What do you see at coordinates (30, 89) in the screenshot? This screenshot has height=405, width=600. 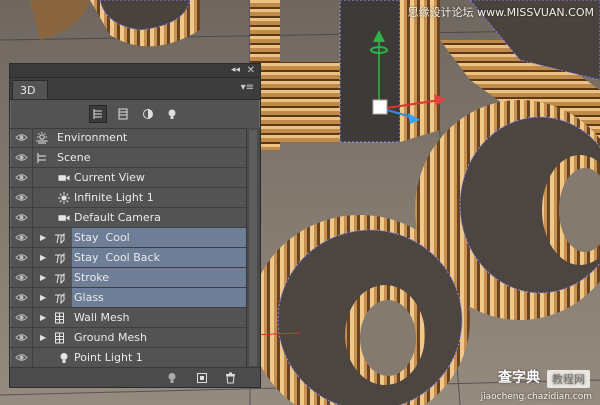 I see `tab-3d: 3D` at bounding box center [30, 89].